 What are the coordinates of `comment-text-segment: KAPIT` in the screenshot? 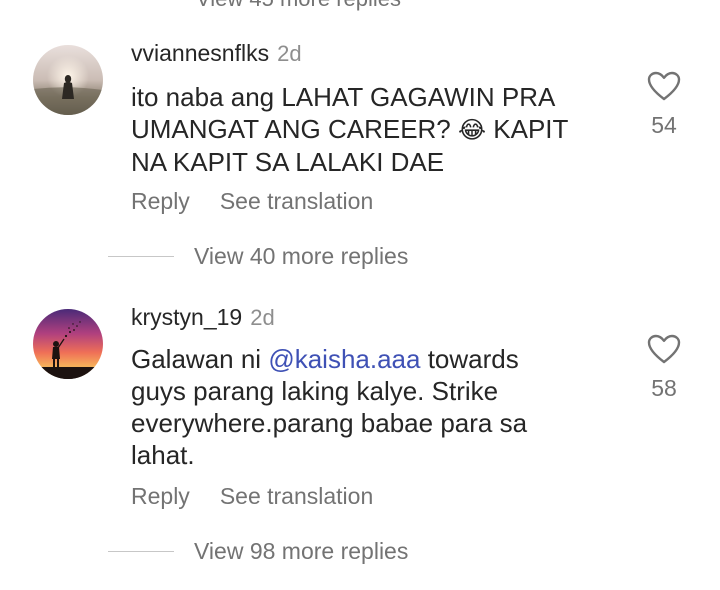 It's located at (527, 129).